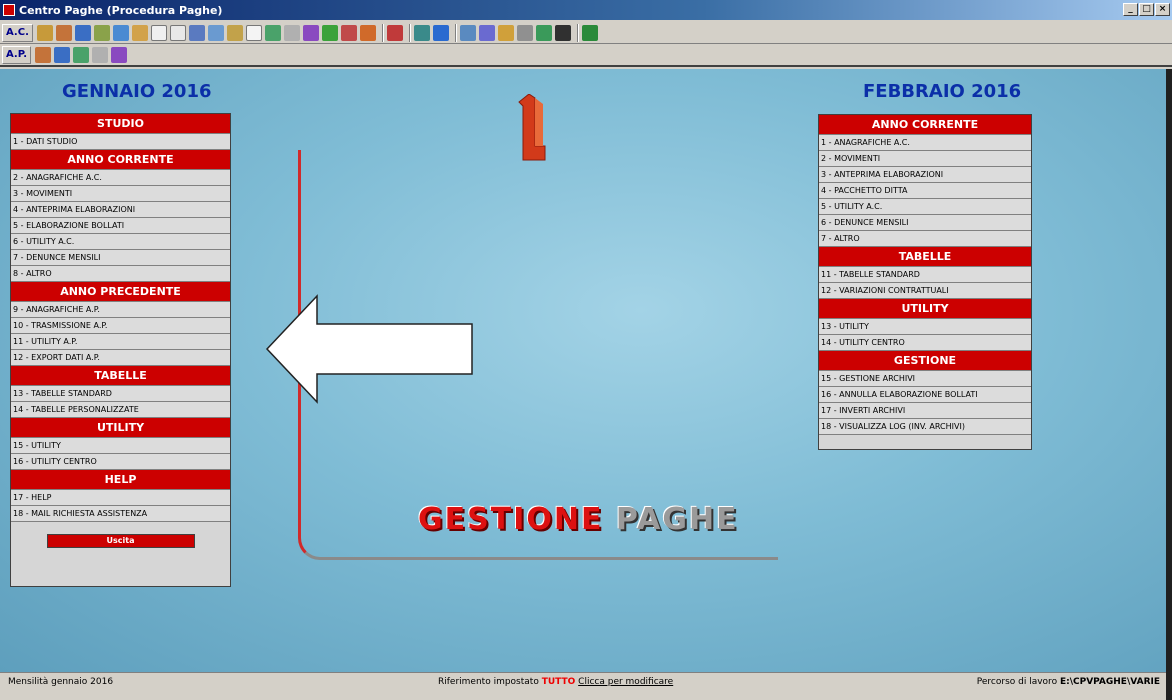  I want to click on home-doc-icon, so click(139, 32).